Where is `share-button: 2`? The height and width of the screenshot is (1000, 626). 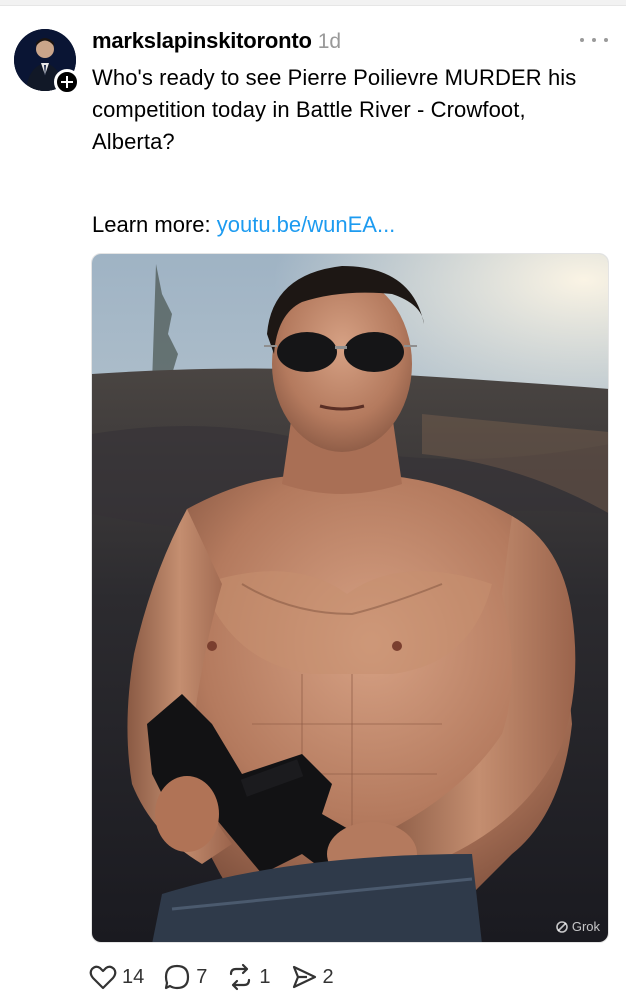
share-button: 2 is located at coordinates (311, 977).